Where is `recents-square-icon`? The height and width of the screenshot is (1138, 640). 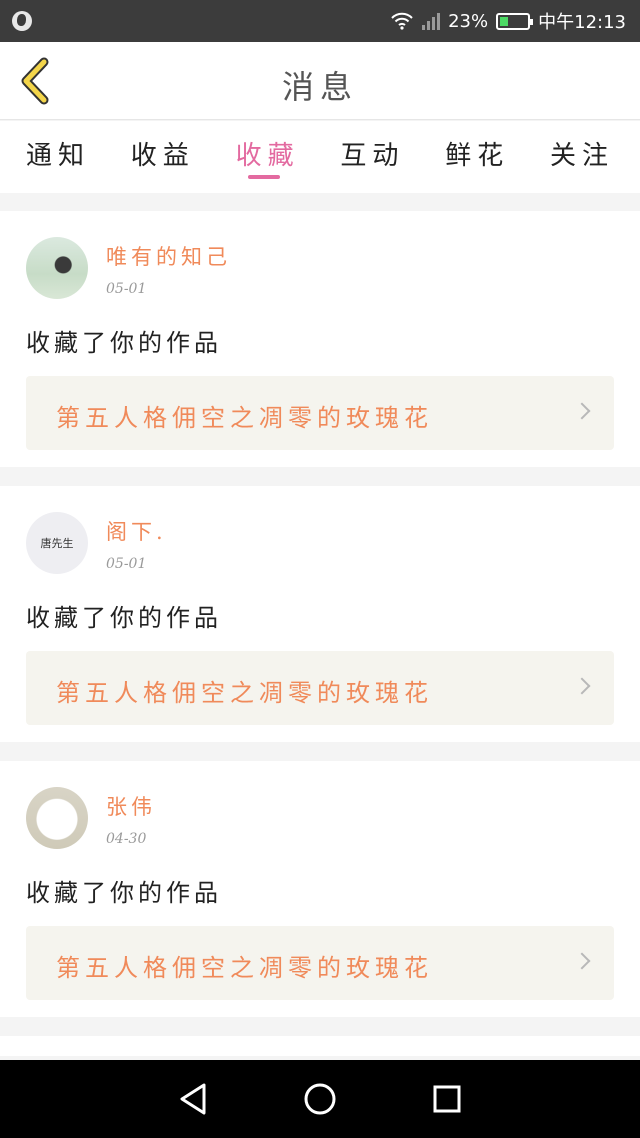
recents-square-icon is located at coordinates (447, 1099).